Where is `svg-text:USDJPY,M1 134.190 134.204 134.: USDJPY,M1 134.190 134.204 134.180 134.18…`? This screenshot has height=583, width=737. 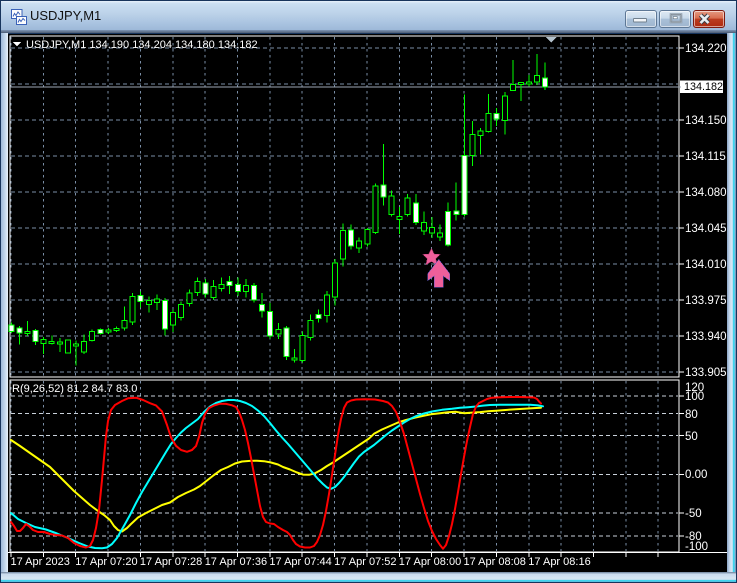
svg-text:USDJPY,M1 134.190 134.204 134.: USDJPY,M1 134.190 134.204 134.180 134.18… is located at coordinates (142, 45).